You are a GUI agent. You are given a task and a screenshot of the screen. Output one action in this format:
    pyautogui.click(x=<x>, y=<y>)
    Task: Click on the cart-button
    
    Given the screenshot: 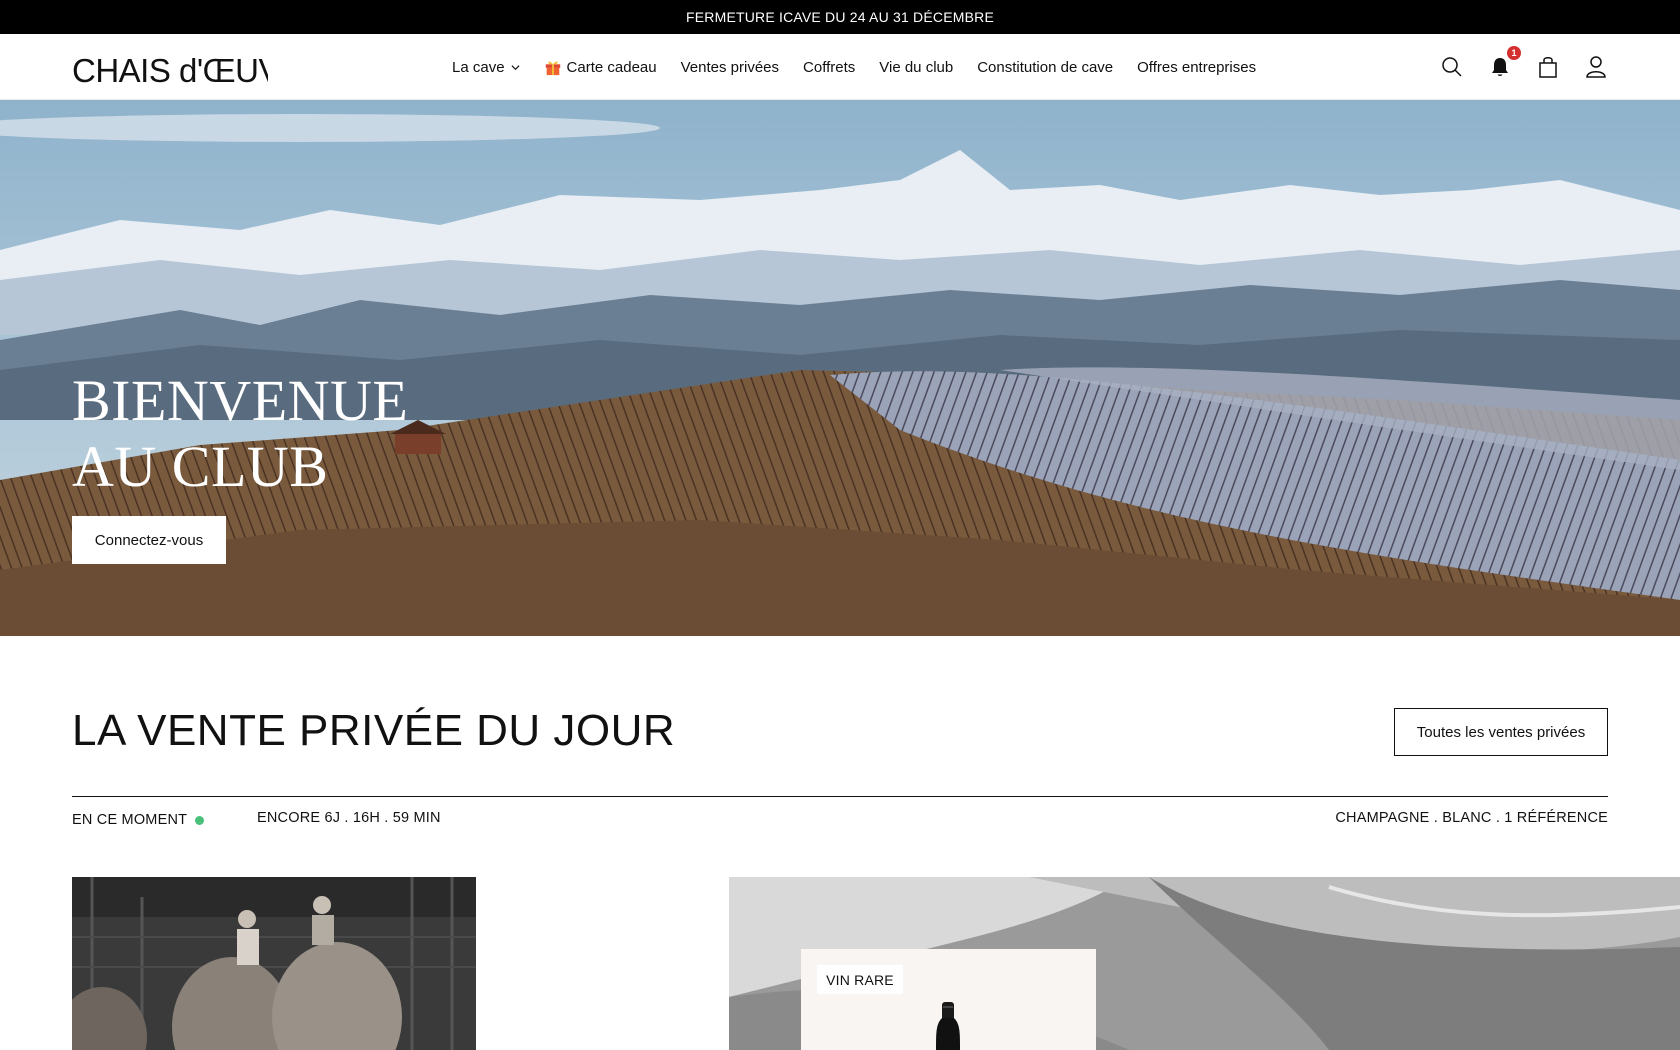 What is the action you would take?
    pyautogui.click(x=1548, y=67)
    